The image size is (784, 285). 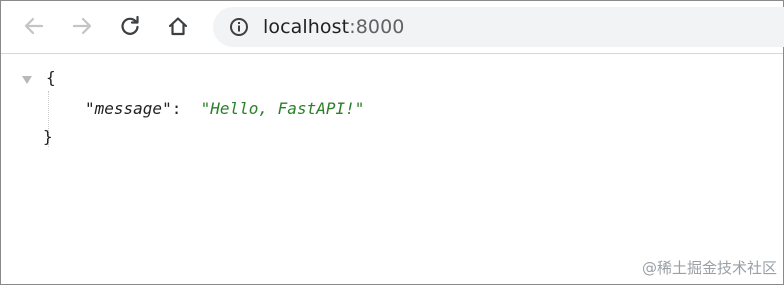 I want to click on info-icon, so click(x=239, y=27).